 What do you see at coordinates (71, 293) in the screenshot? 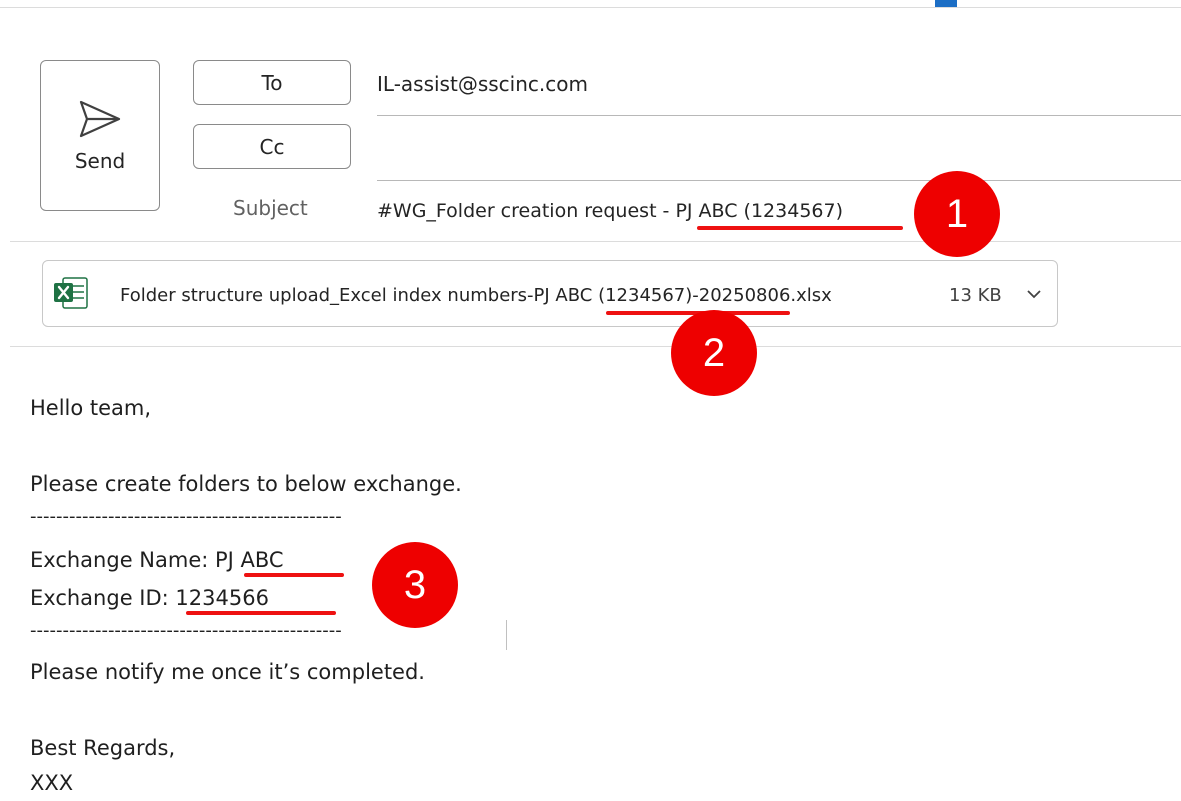
I see `excel-icon` at bounding box center [71, 293].